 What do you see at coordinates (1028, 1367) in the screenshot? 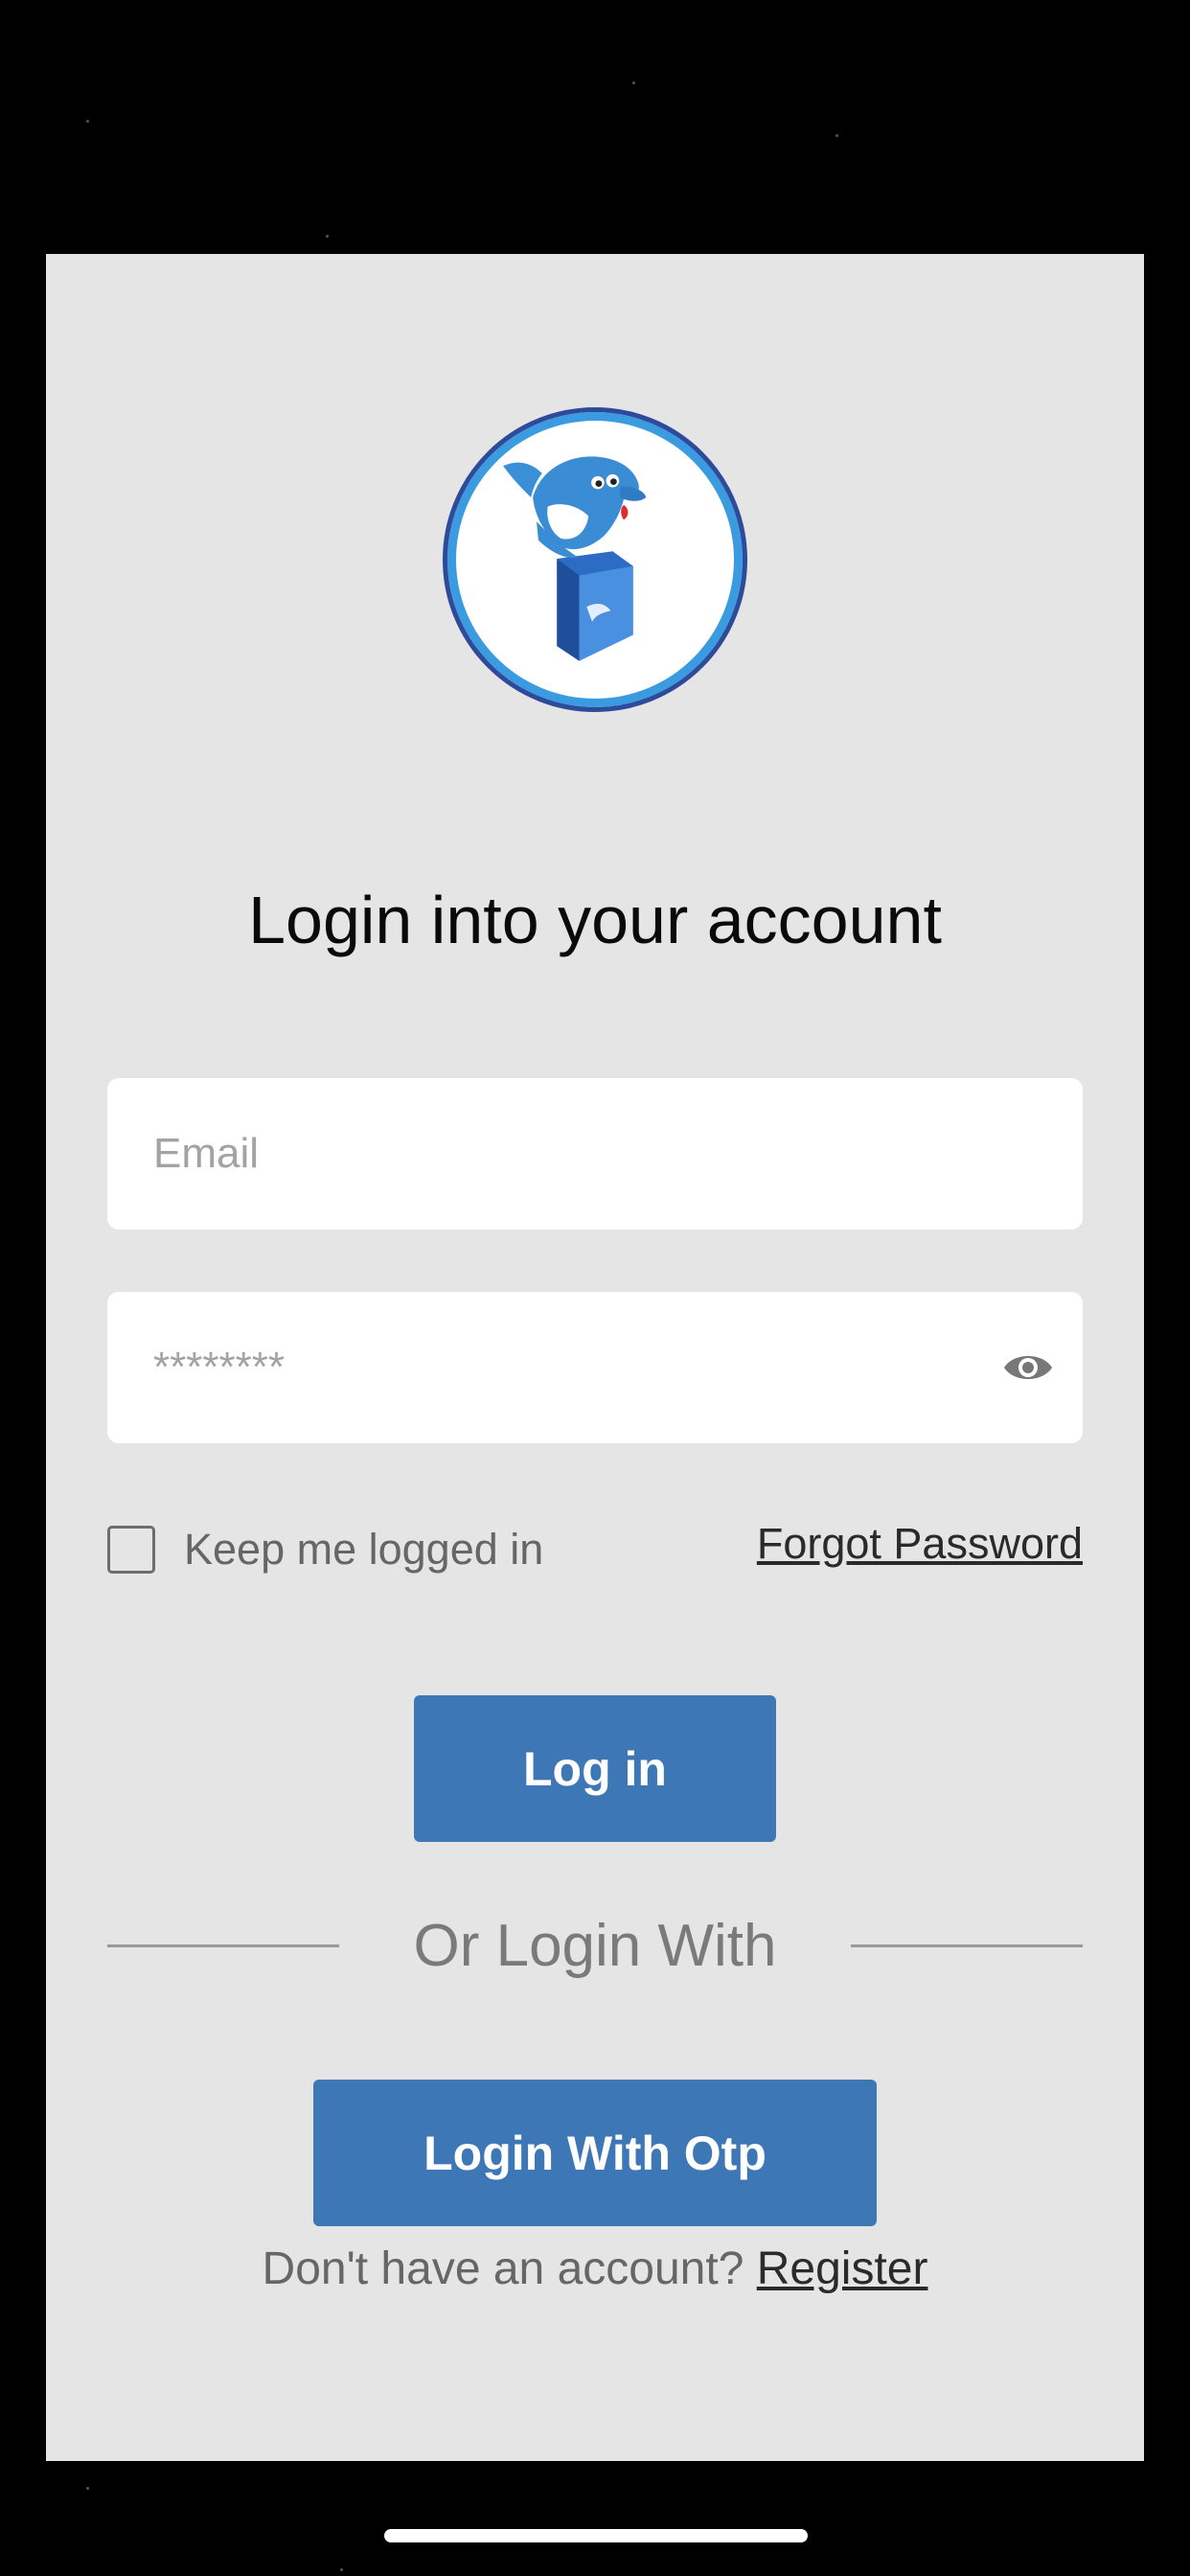
I see `eye-icon` at bounding box center [1028, 1367].